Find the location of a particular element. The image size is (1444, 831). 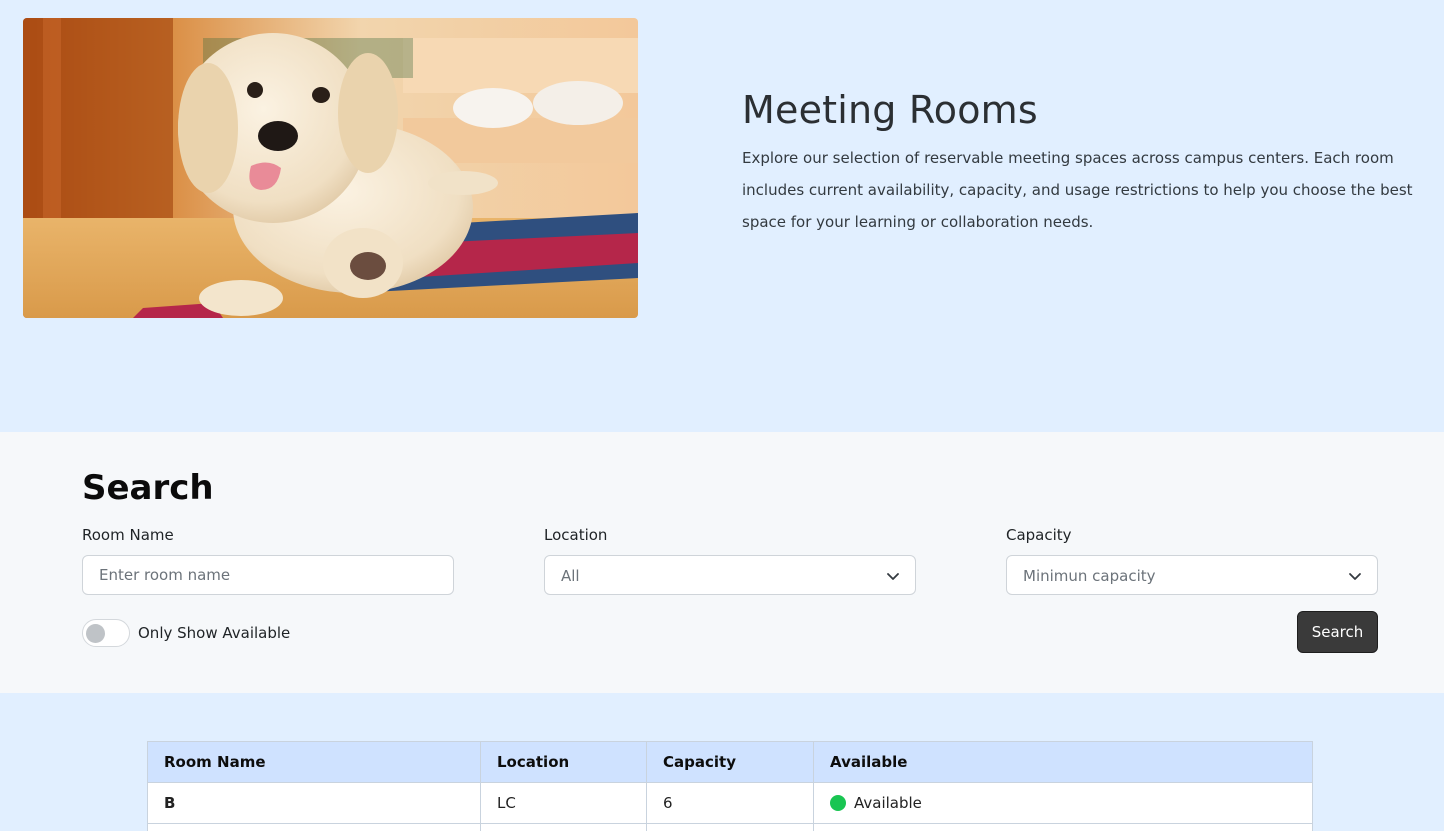

only-available-toggle is located at coordinates (106, 633).